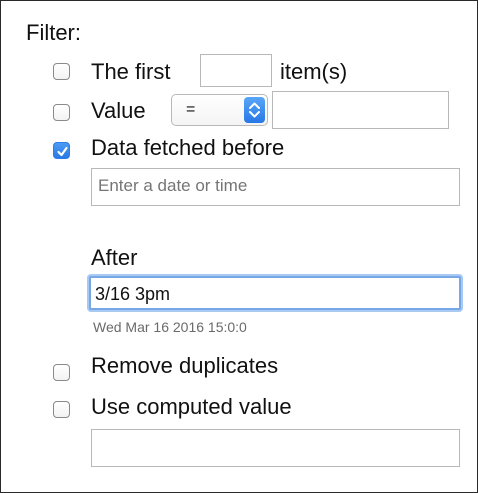  What do you see at coordinates (254, 110) in the screenshot?
I see `chevron-up-down-icon` at bounding box center [254, 110].